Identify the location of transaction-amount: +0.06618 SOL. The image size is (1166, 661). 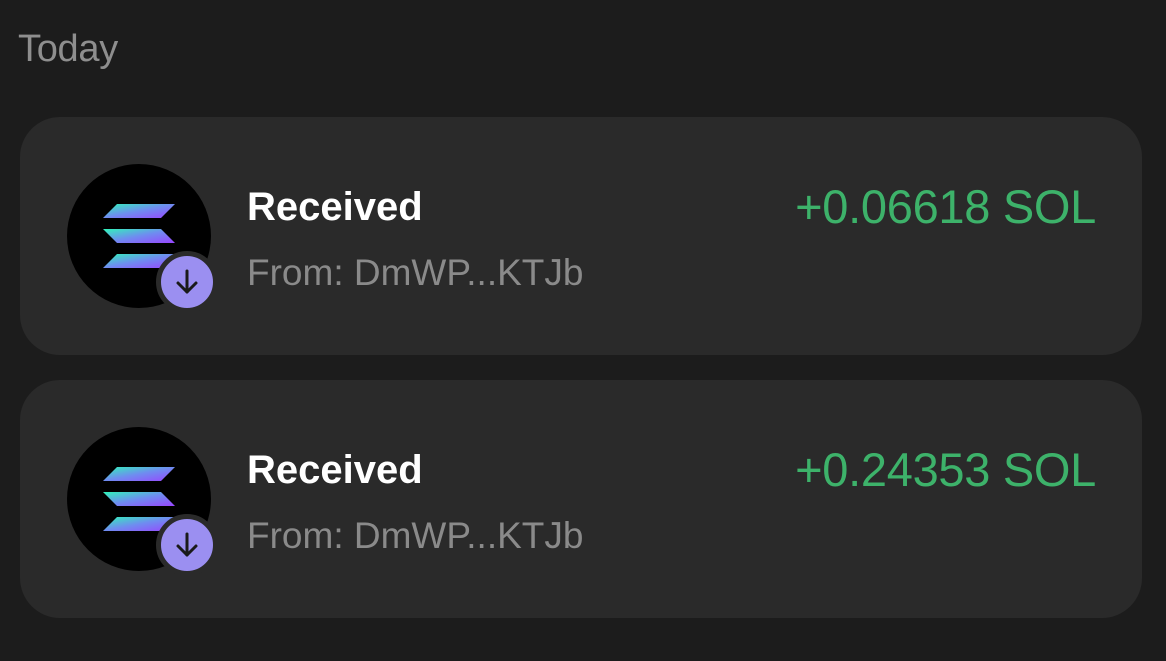
(945, 206).